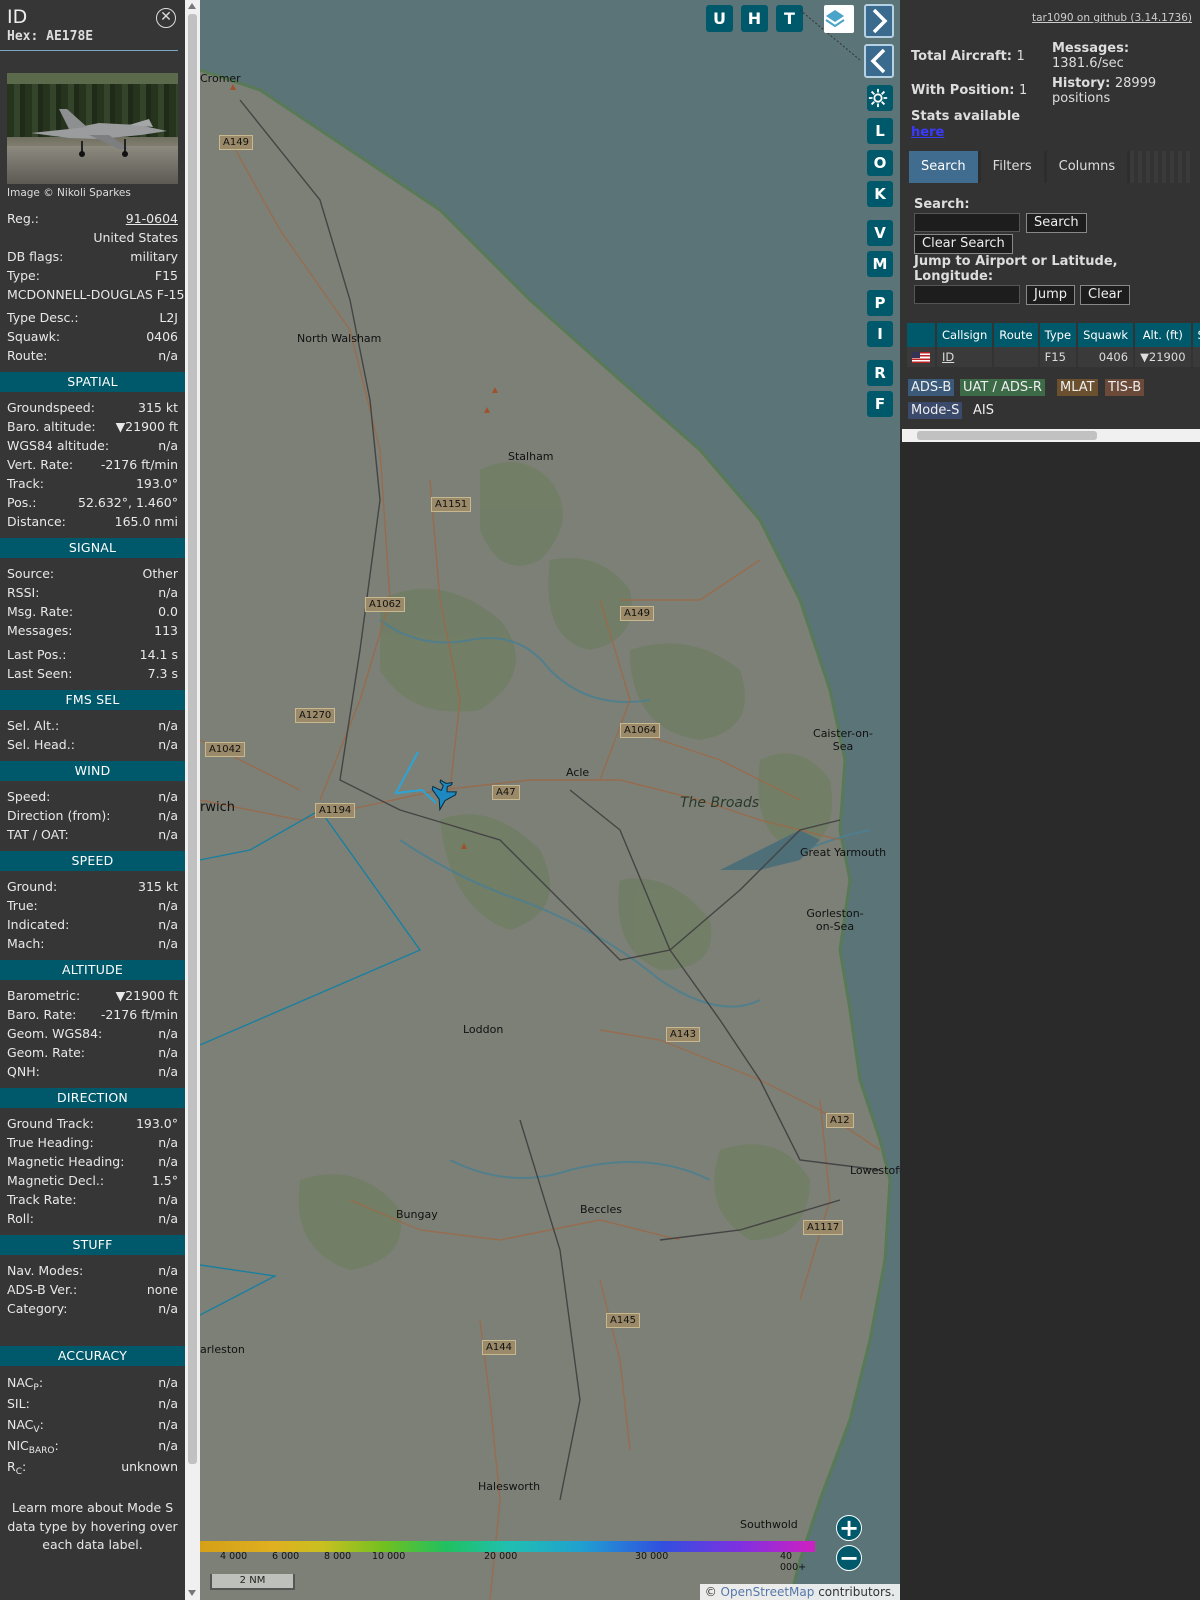 The height and width of the screenshot is (1600, 1200). What do you see at coordinates (40, 464) in the screenshot?
I see `info-label: Vert. Rate:` at bounding box center [40, 464].